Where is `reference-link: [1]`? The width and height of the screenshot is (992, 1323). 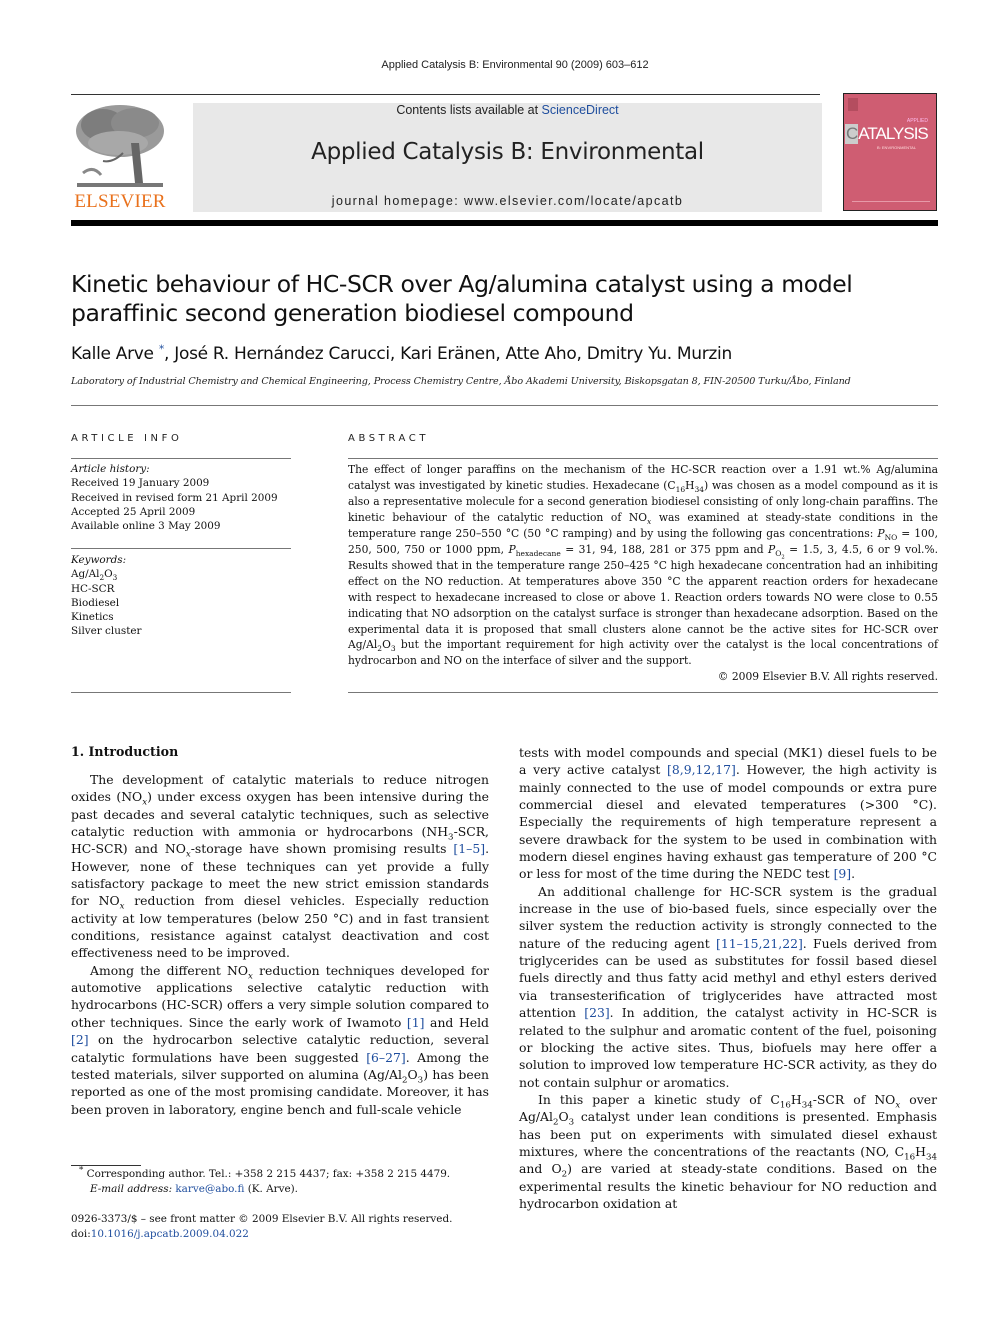 reference-link: [1] is located at coordinates (416, 1022).